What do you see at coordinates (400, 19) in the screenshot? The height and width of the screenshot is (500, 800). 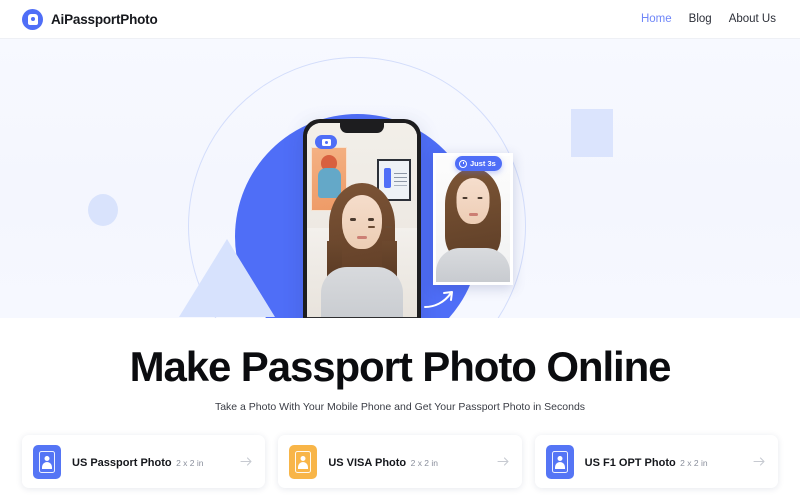 I see `top-navigation-bar: AiPassportPhoto Home Blog About Us` at bounding box center [400, 19].